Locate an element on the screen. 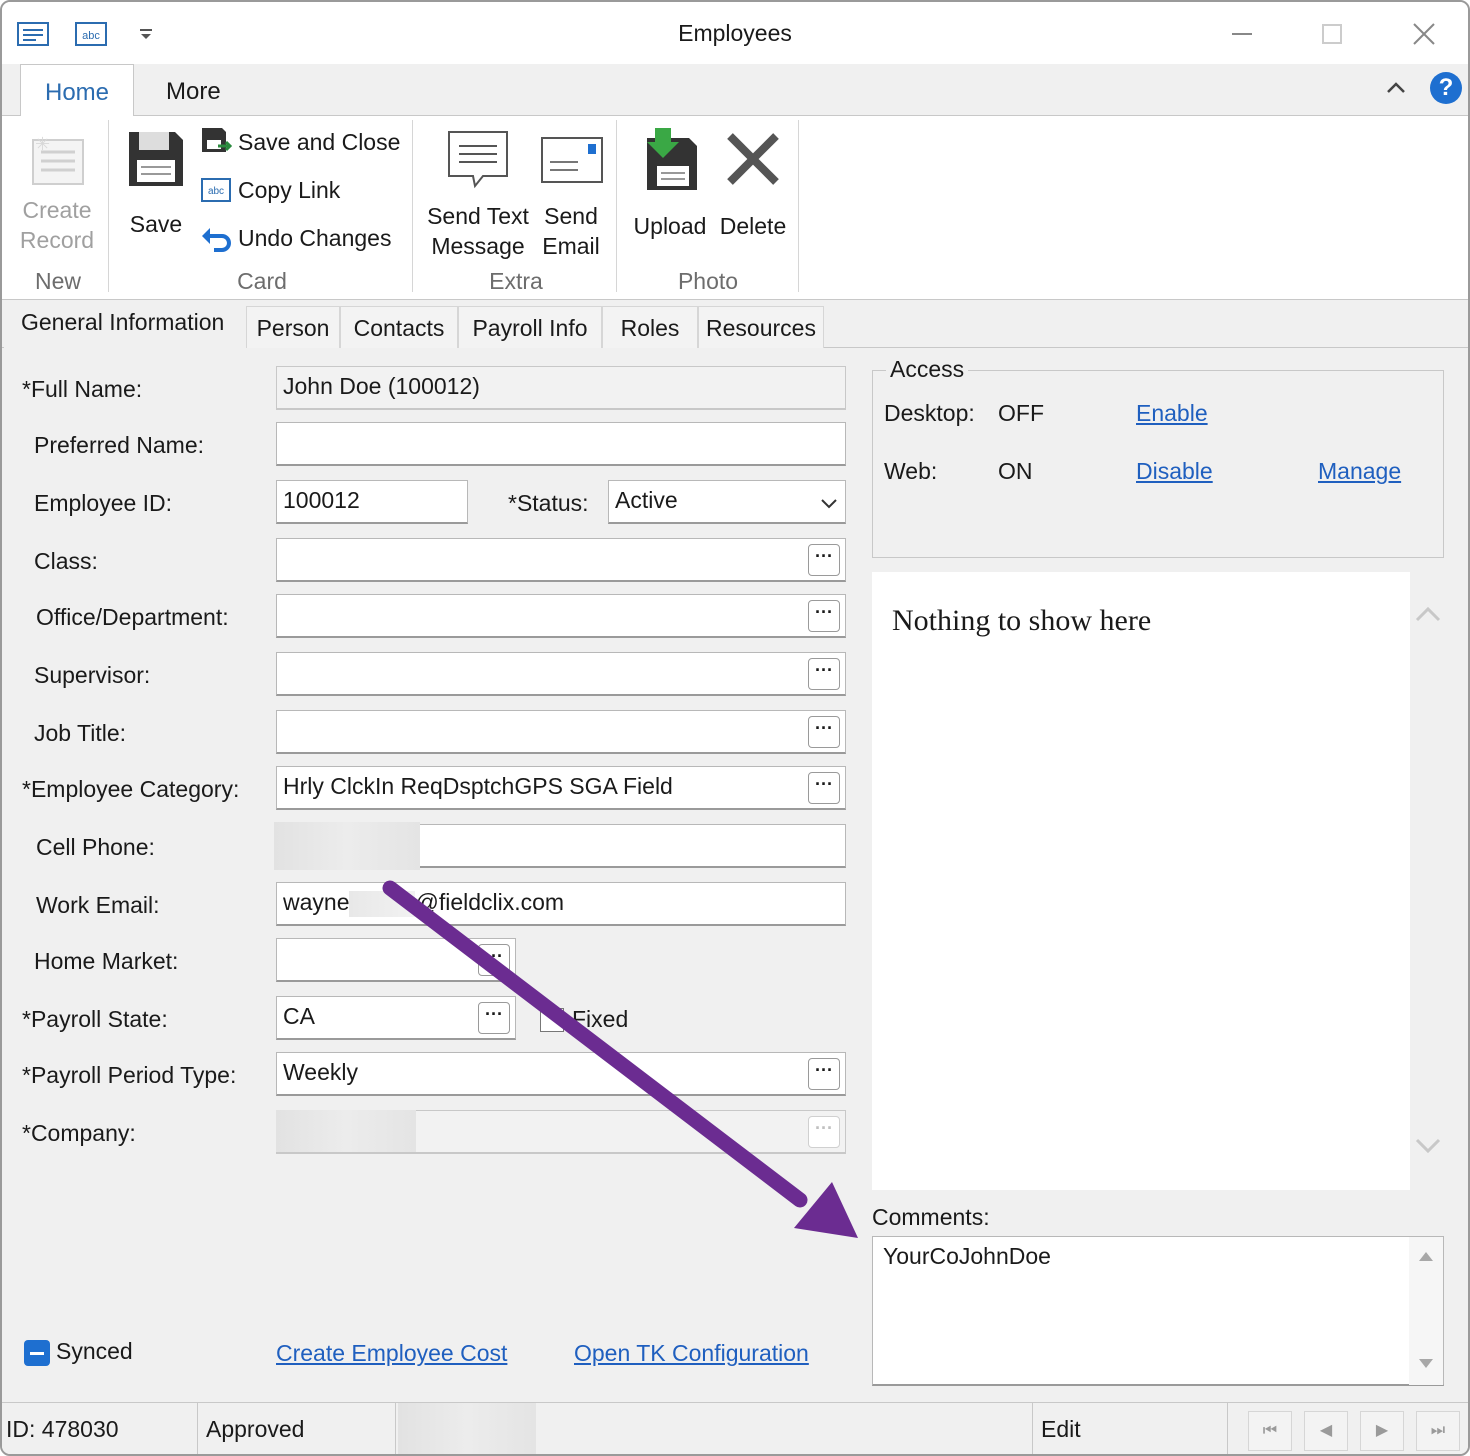  work-email-suffix: @fieldclix.com is located at coordinates (490, 902).